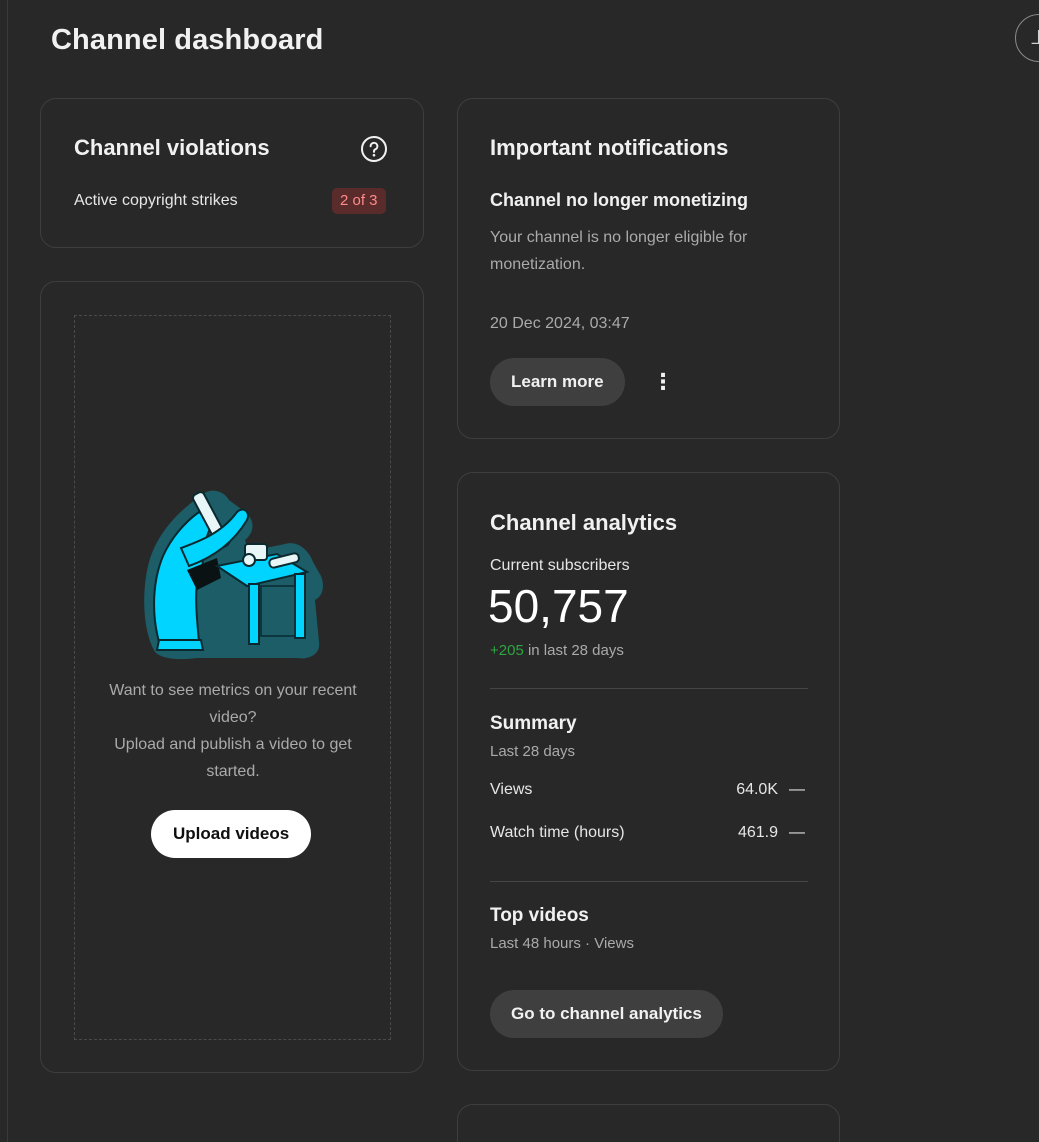 Image resolution: width=1039 pixels, height=1142 pixels. I want to click on page-title: Channel dashboard, so click(187, 40).